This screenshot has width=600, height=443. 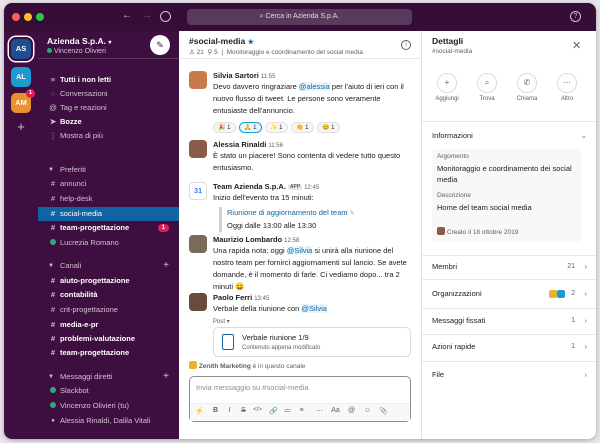 What do you see at coordinates (108, 295) in the screenshot?
I see `sidebar-item-channel: # contabilità` at bounding box center [108, 295].